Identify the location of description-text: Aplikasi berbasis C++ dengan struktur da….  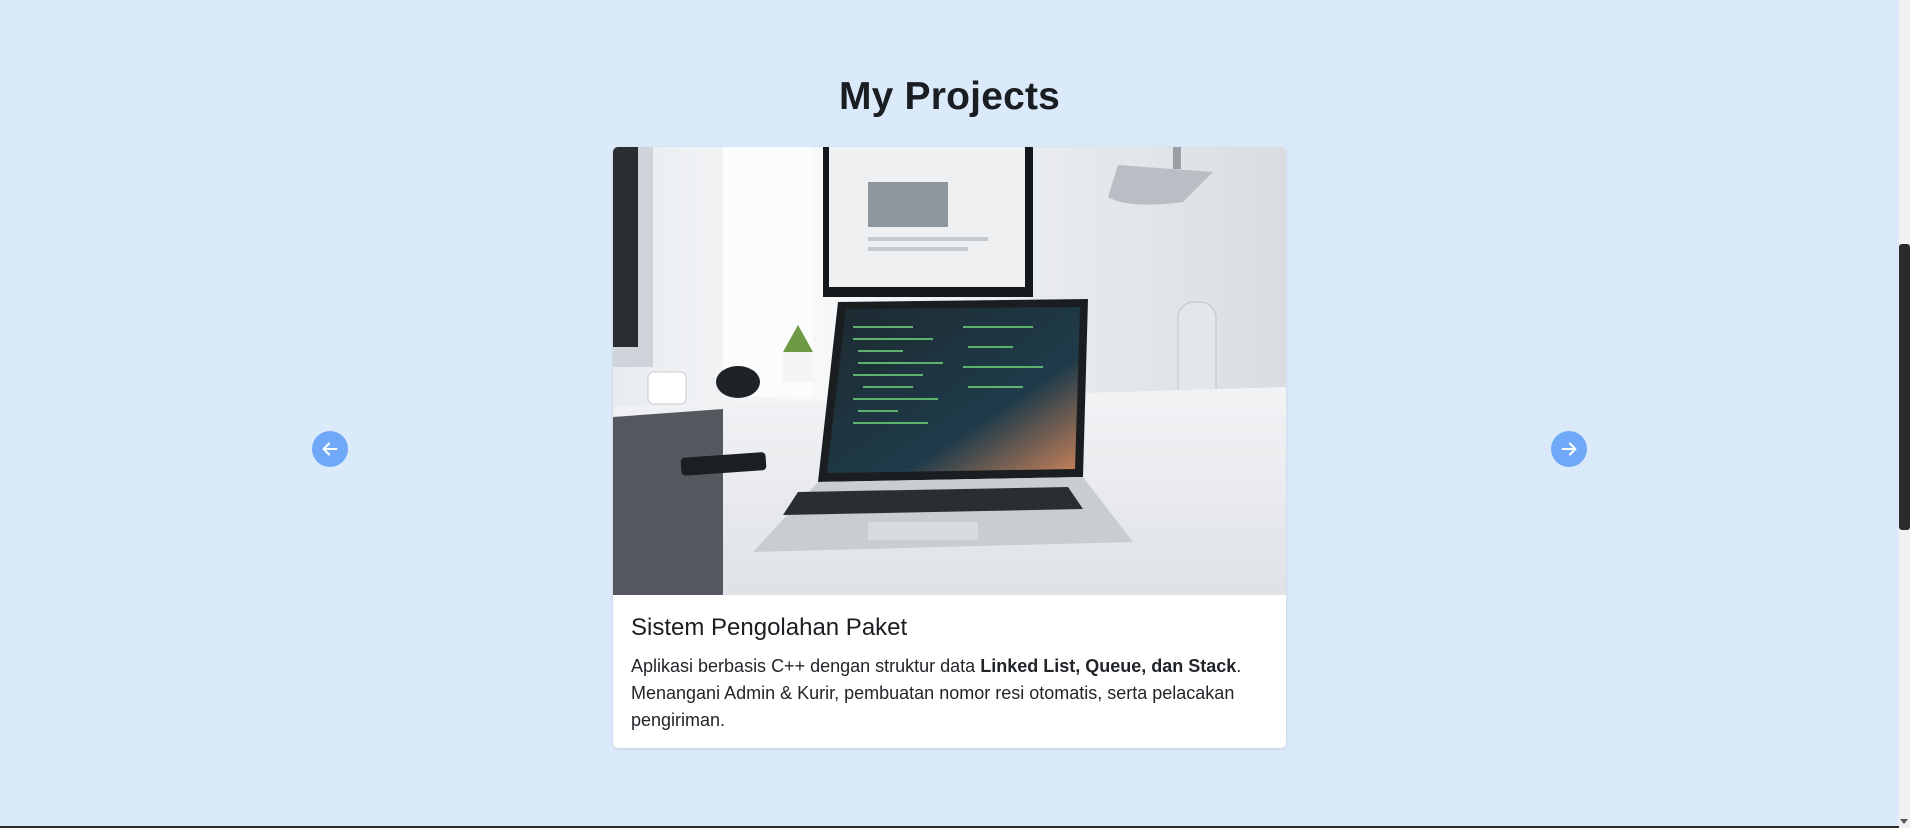
(806, 666).